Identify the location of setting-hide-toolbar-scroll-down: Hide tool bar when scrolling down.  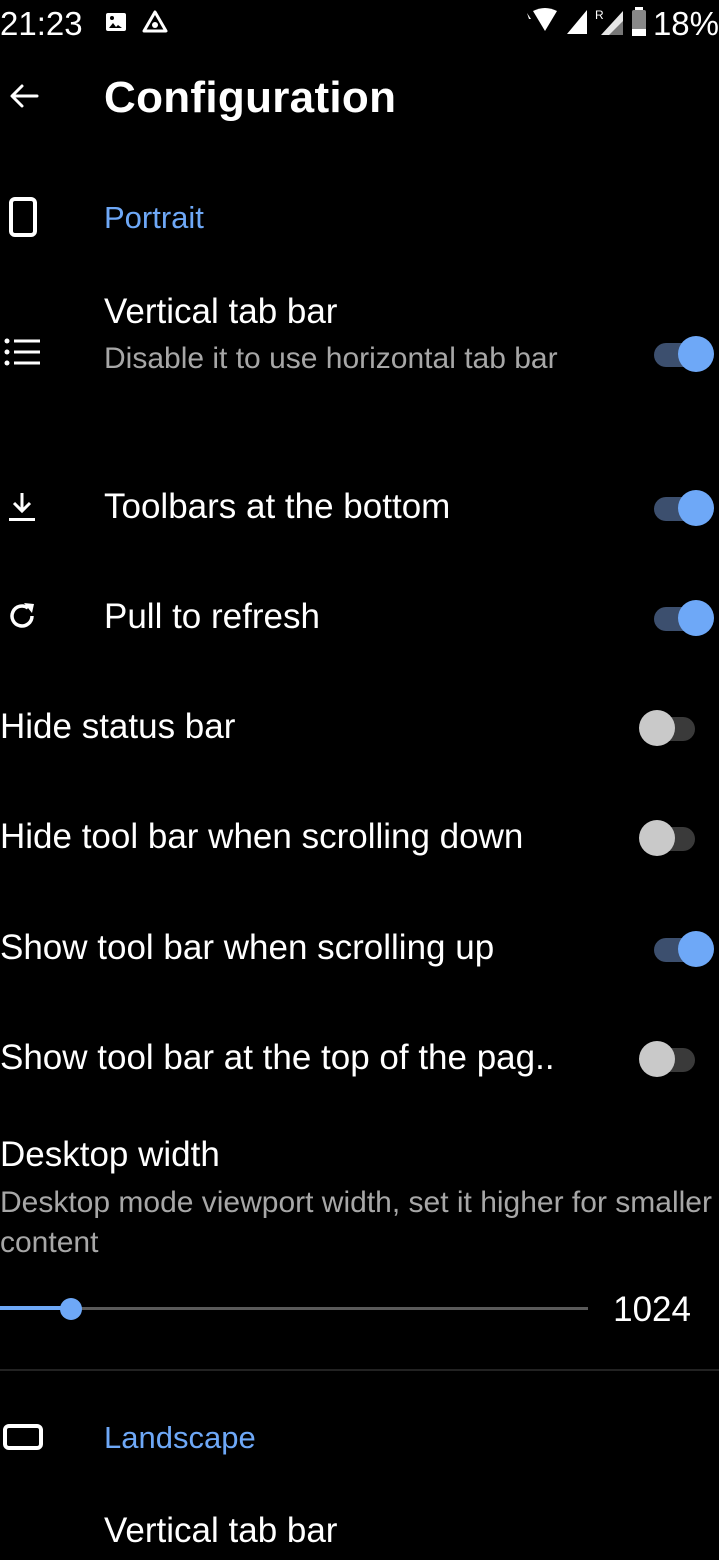
(359, 837).